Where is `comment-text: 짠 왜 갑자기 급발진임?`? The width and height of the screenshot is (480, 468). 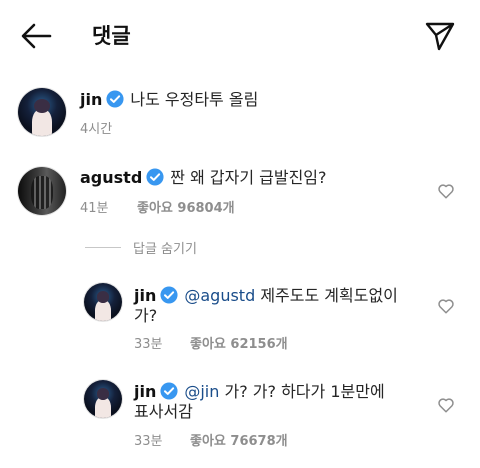 comment-text: 짠 왜 갑자기 급발진임? is located at coordinates (248, 177).